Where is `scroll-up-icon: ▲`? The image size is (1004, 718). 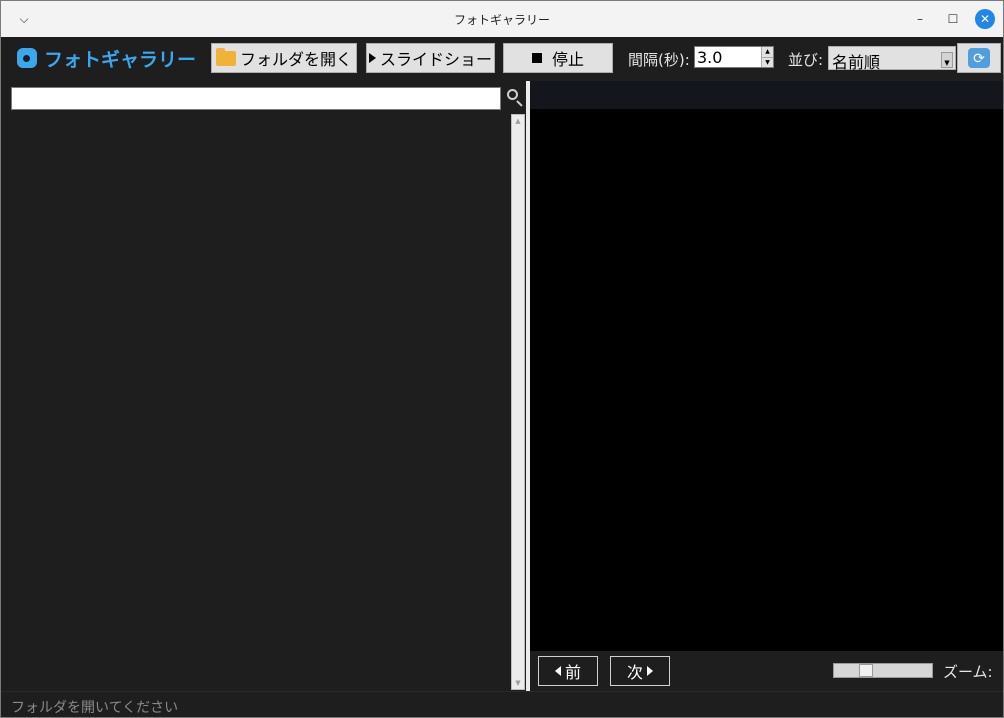
scroll-up-icon: ▲ is located at coordinates (518, 121).